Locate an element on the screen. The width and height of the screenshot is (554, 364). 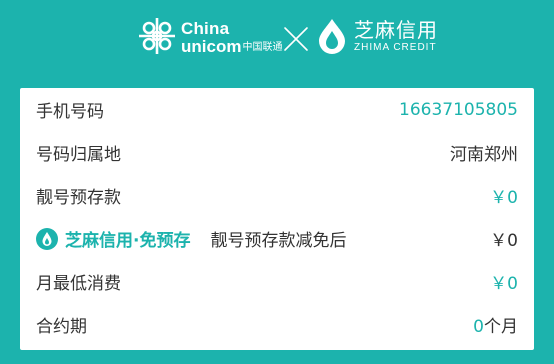
zhima-waiver-left: 芝麻信用·免预存 靓号预存款减免后 is located at coordinates (191, 238).